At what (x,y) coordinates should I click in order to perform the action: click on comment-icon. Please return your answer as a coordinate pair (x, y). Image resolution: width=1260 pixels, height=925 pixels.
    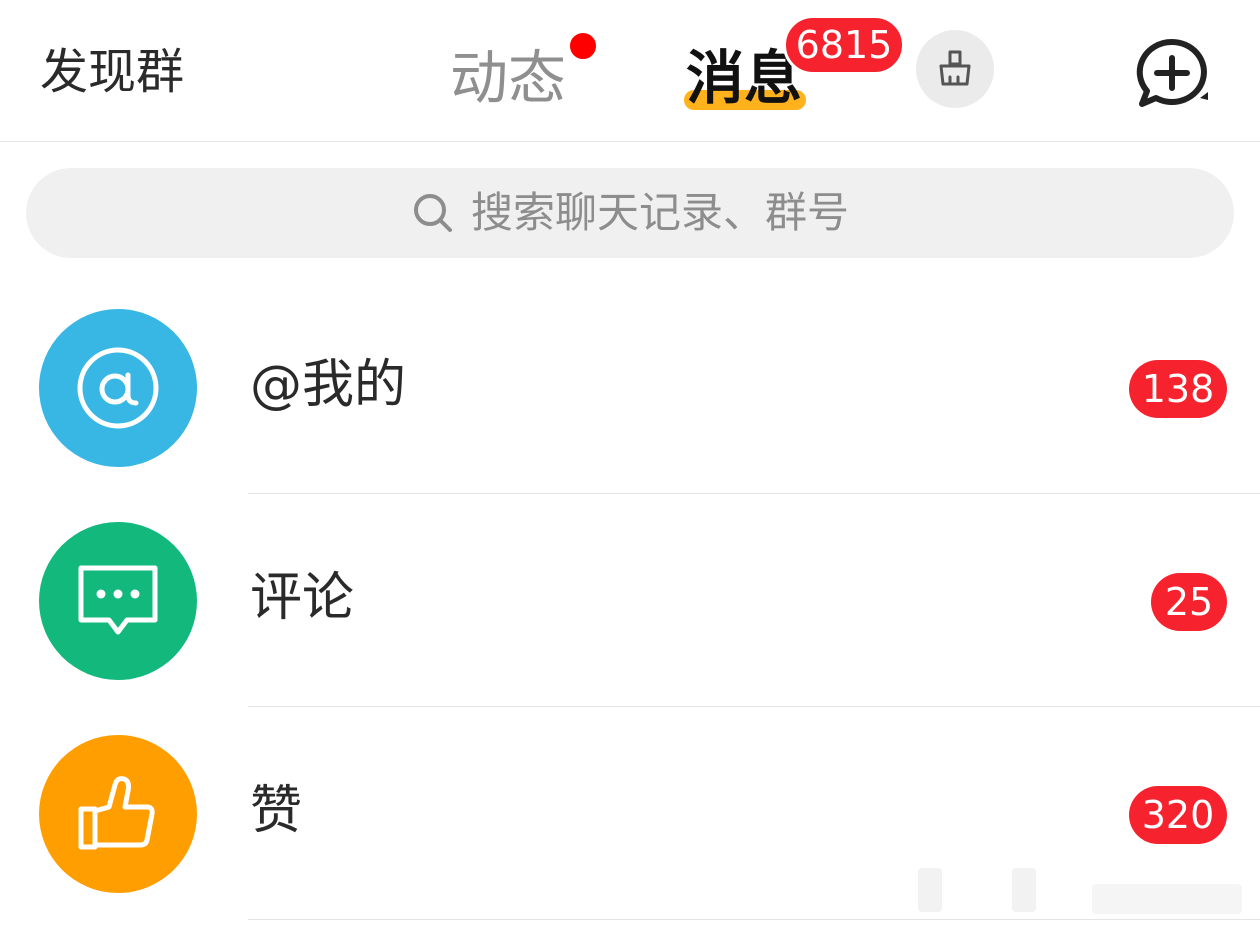
    Looking at the image, I should click on (118, 601).